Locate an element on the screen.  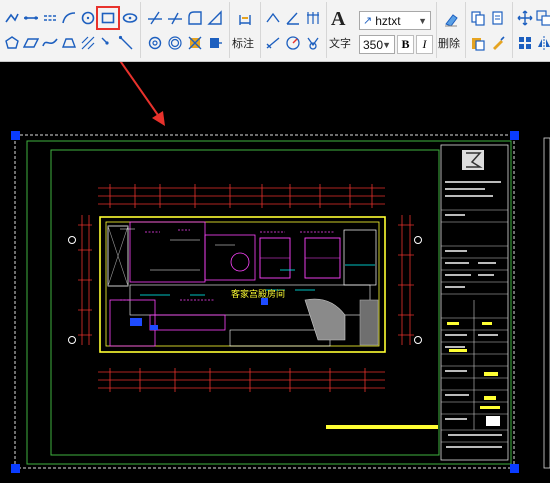
rotate-tool-button is located at coordinates (155, 43).